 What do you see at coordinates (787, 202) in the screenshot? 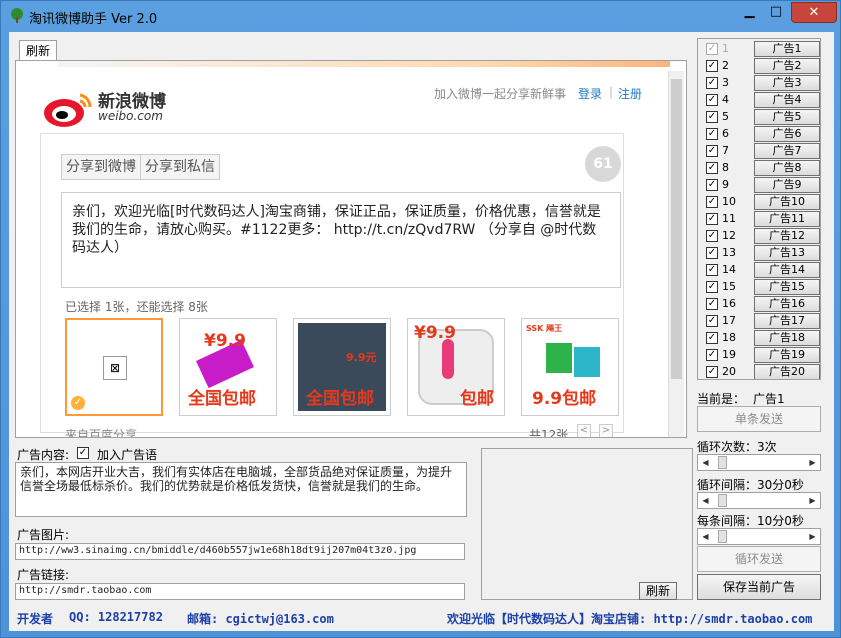
I see `ad-button: 广告10` at bounding box center [787, 202].